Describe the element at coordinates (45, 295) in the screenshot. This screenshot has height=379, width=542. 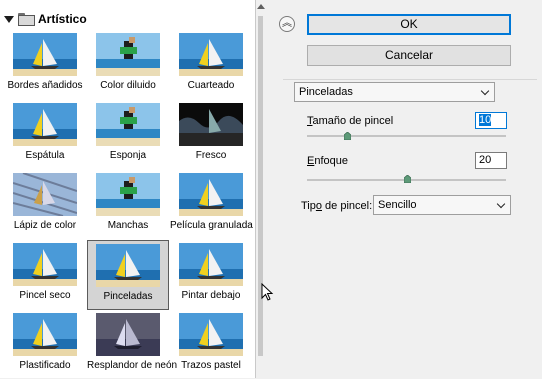
I see `filter-label: Pincel seco` at that location.